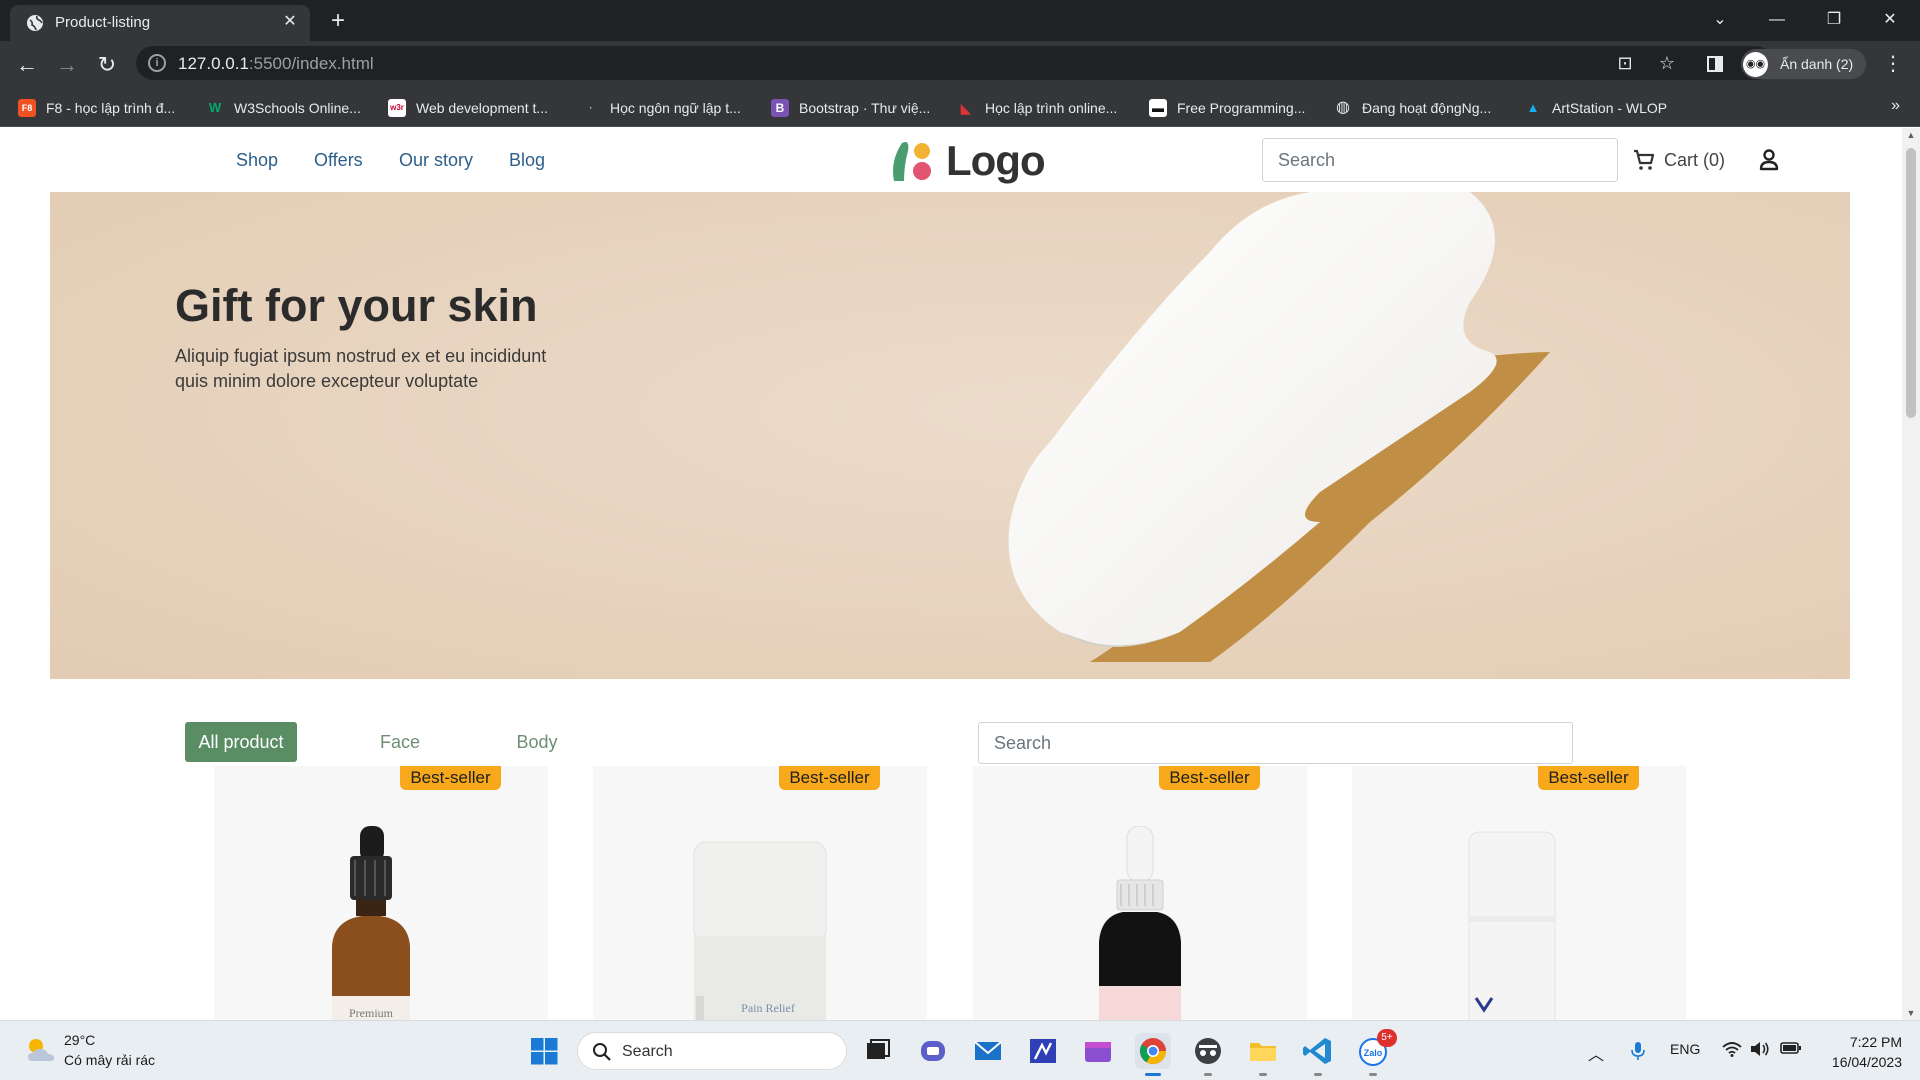 The width and height of the screenshot is (1920, 1080). Describe the element at coordinates (1098, 1051) in the screenshot. I see `media-app-icon` at that location.